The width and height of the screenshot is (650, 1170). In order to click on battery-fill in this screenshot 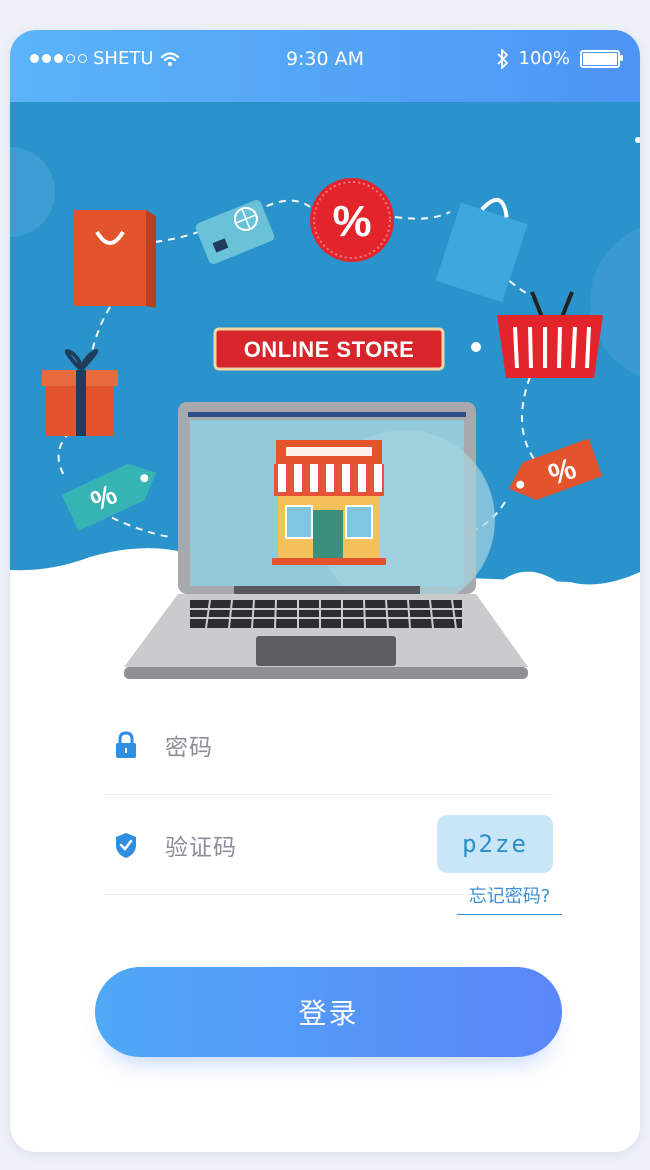, I will do `click(600, 58)`.